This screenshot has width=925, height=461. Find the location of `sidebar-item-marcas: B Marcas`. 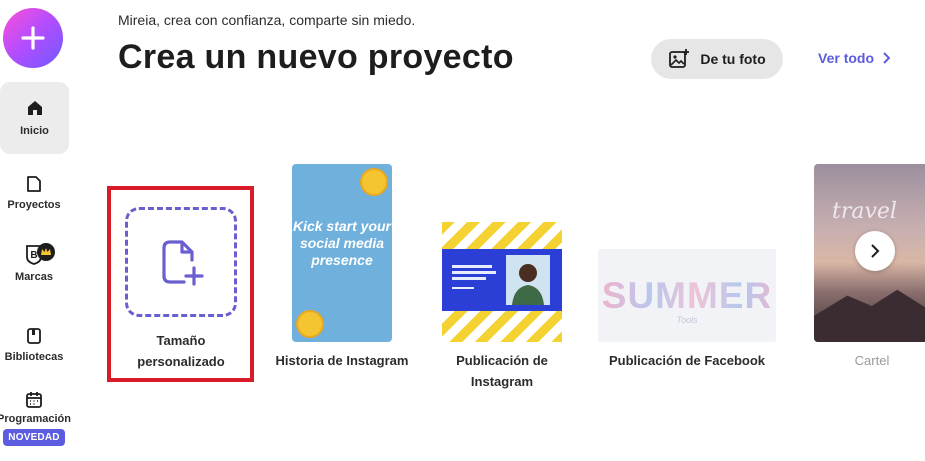

sidebar-item-marcas: B Marcas is located at coordinates (34, 263).